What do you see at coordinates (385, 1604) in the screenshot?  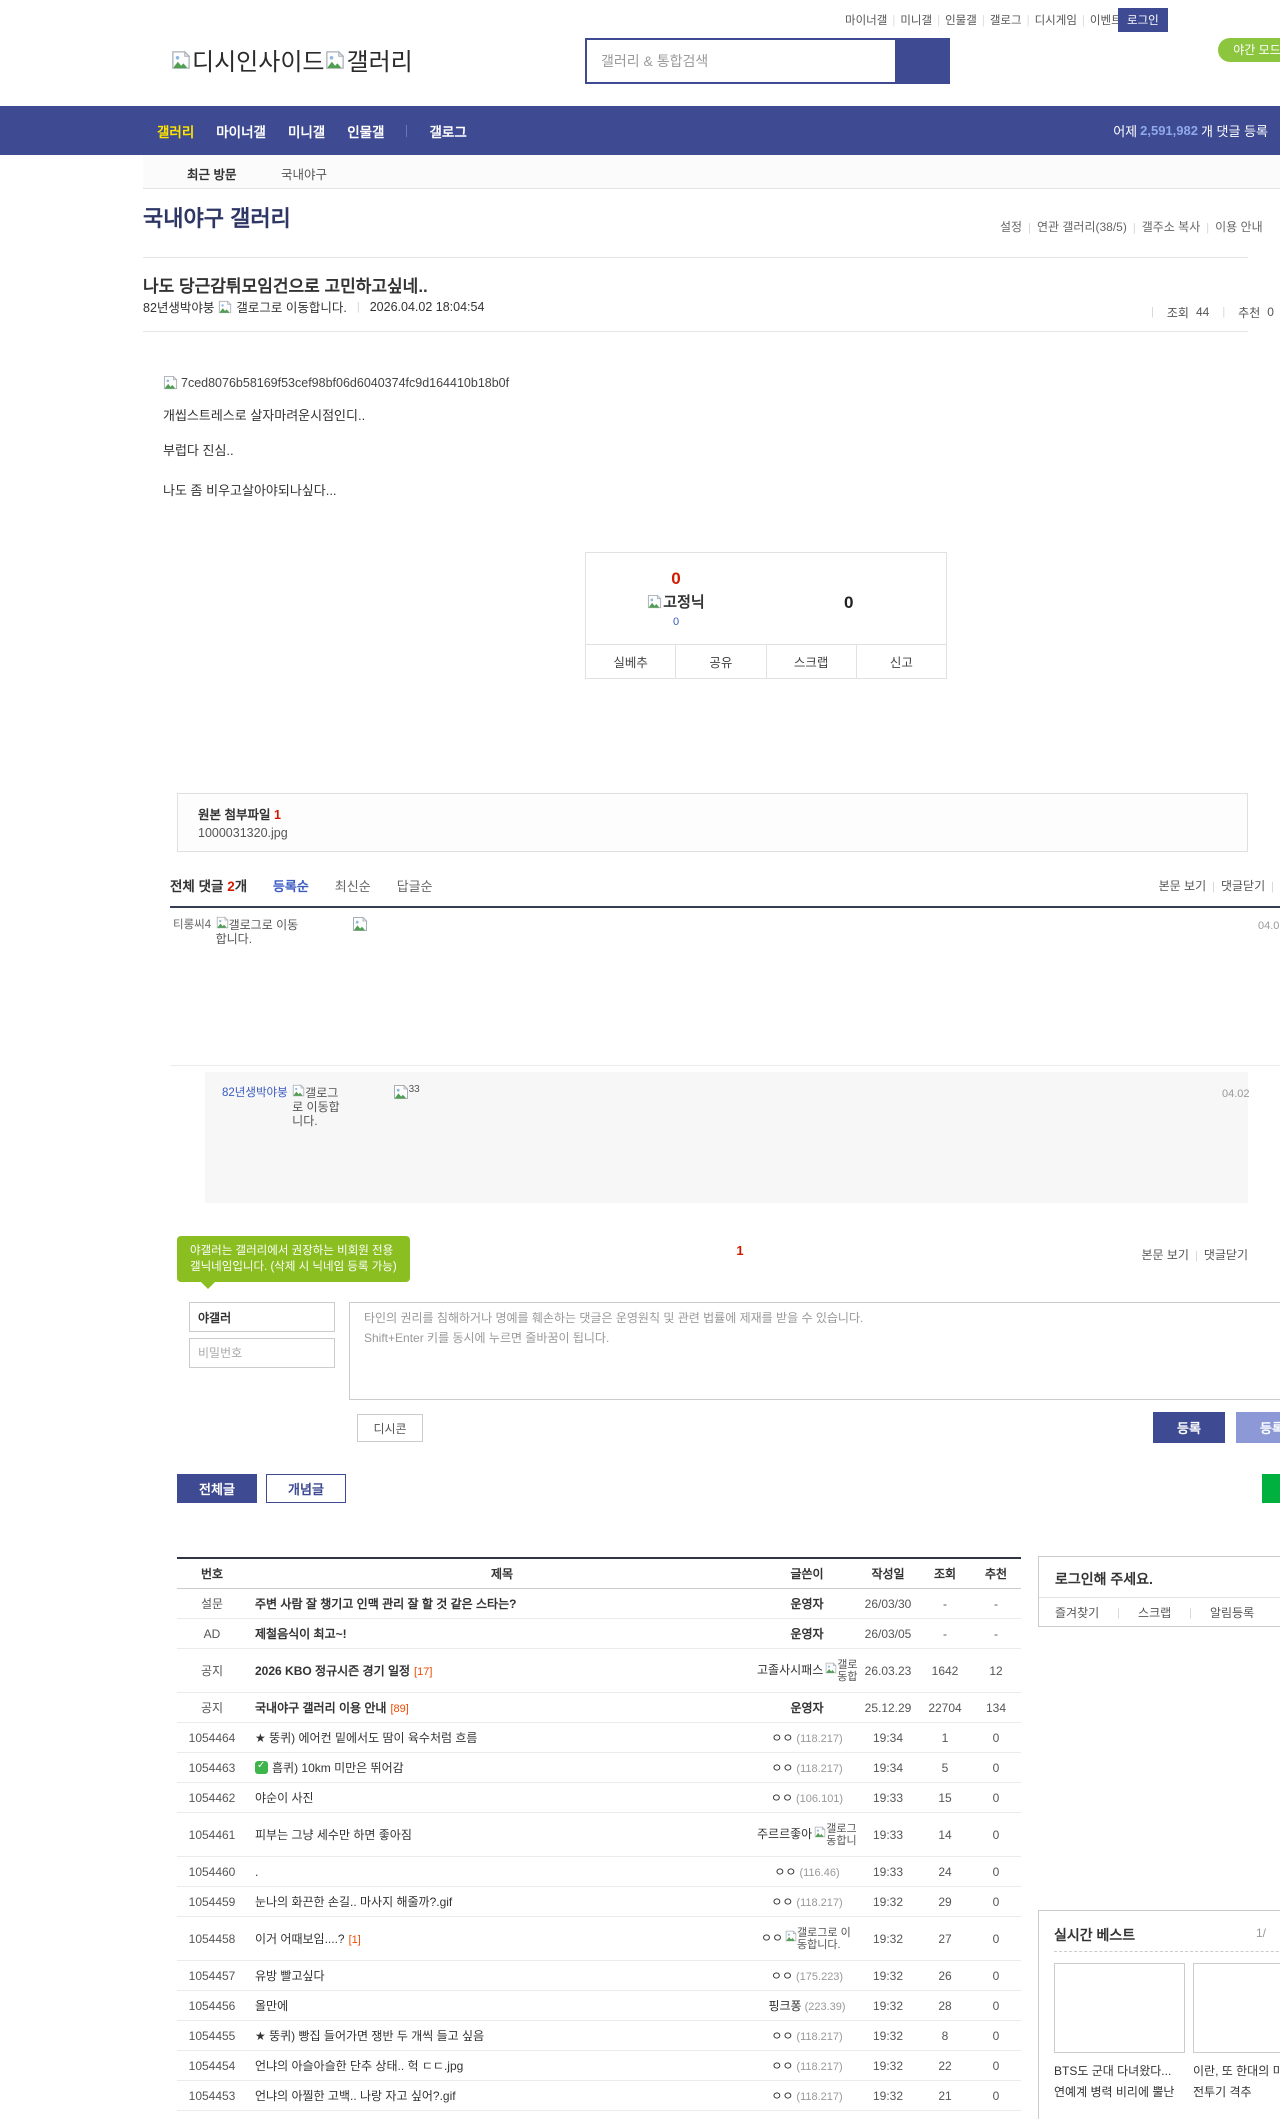 I see `post-link: 주변 사람 잘 챙기고 인맥 관리 잘 할 것 같은 스타는?` at bounding box center [385, 1604].